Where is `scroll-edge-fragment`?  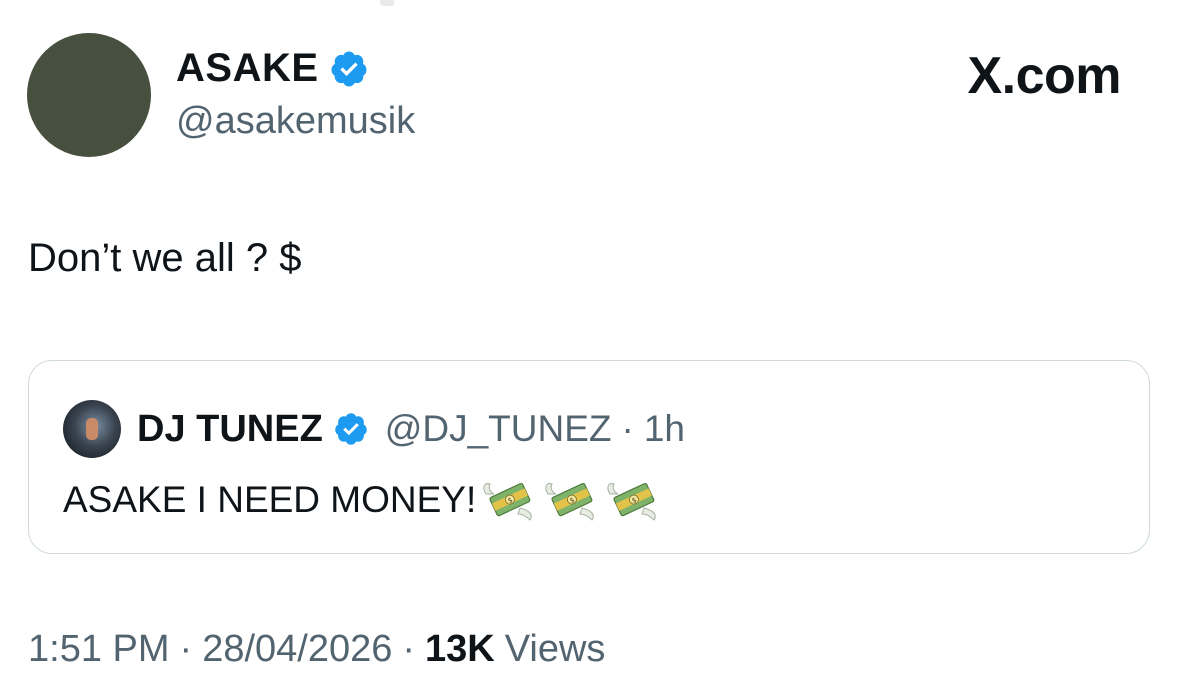
scroll-edge-fragment is located at coordinates (387, 3).